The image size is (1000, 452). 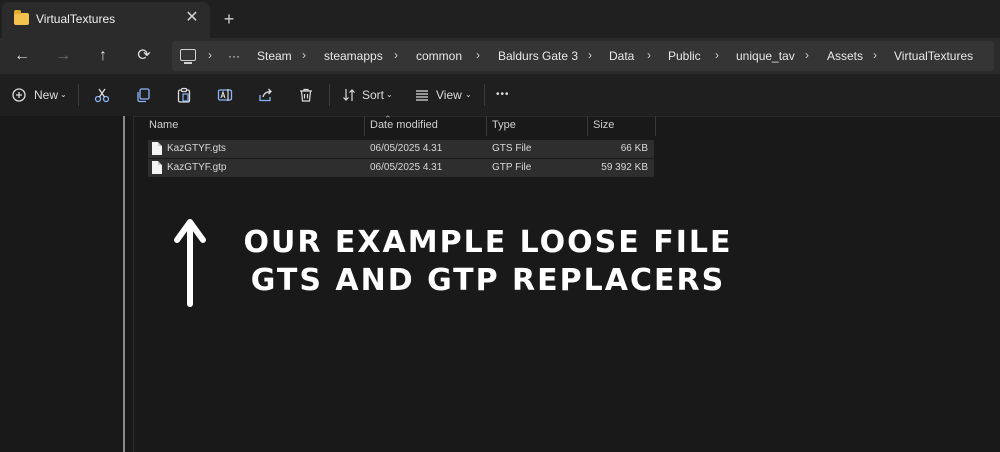 What do you see at coordinates (512, 148) in the screenshot?
I see `file-type: GTS File` at bounding box center [512, 148].